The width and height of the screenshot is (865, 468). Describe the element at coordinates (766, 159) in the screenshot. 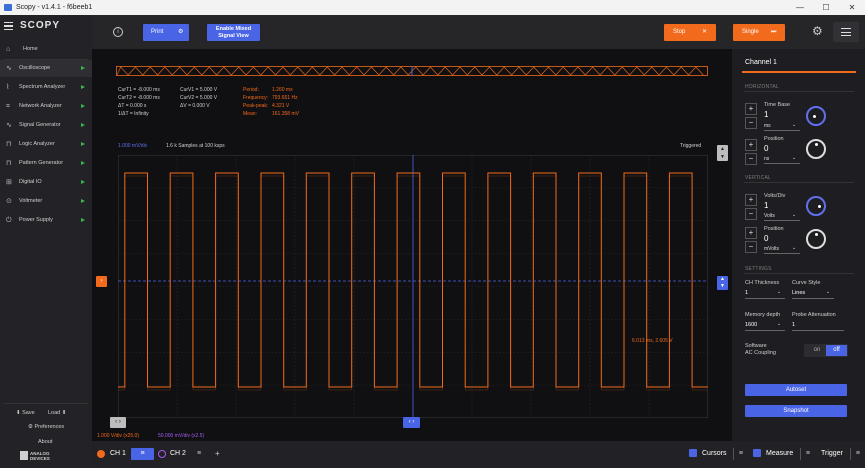

I see `hpos-unit: ns` at that location.